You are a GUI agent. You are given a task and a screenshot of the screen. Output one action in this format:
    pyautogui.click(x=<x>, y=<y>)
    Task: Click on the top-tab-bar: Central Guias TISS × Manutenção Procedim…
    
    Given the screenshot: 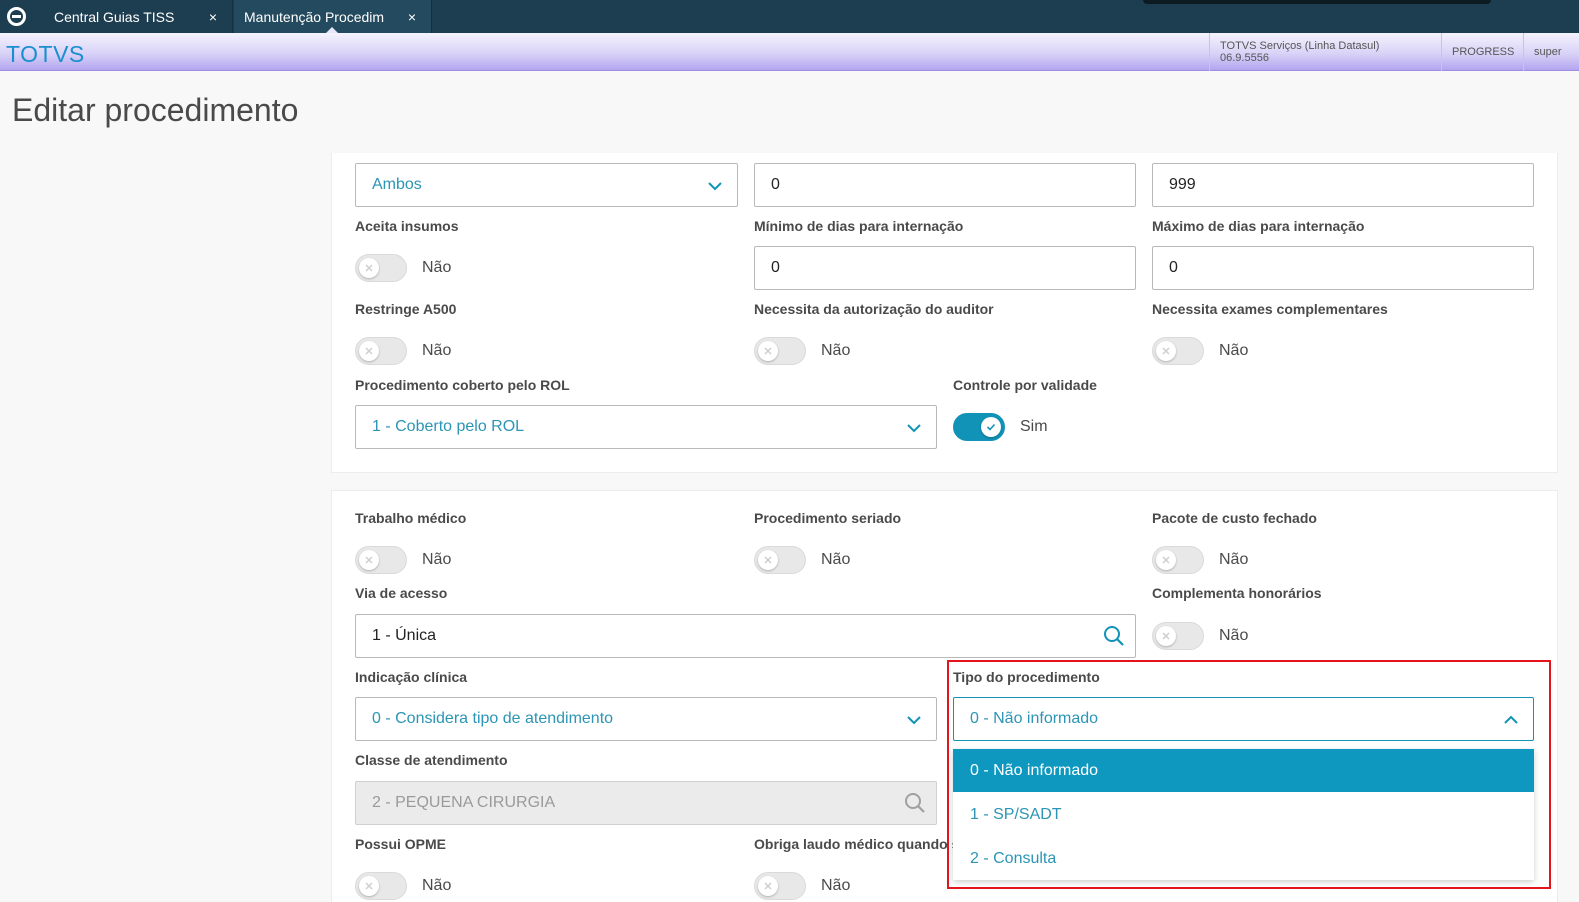 What is the action you would take?
    pyautogui.click(x=789, y=16)
    